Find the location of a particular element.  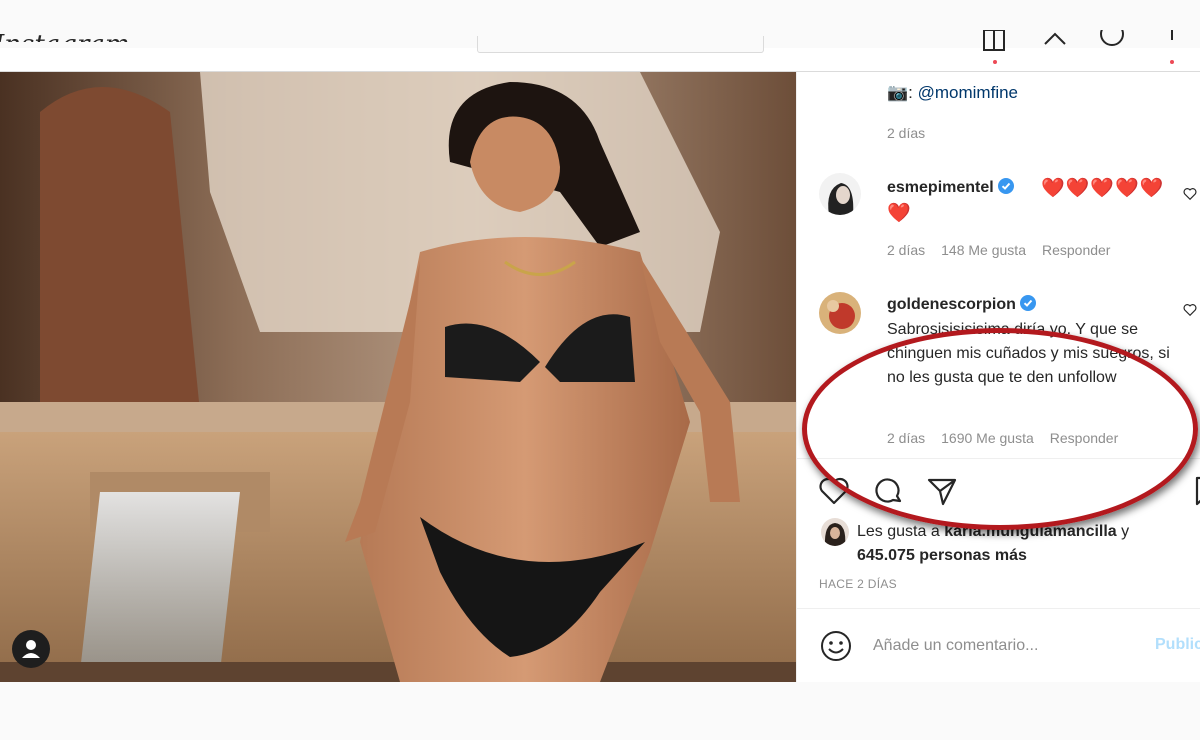

top-navigation-bar: Instagram is located at coordinates (600, 36).